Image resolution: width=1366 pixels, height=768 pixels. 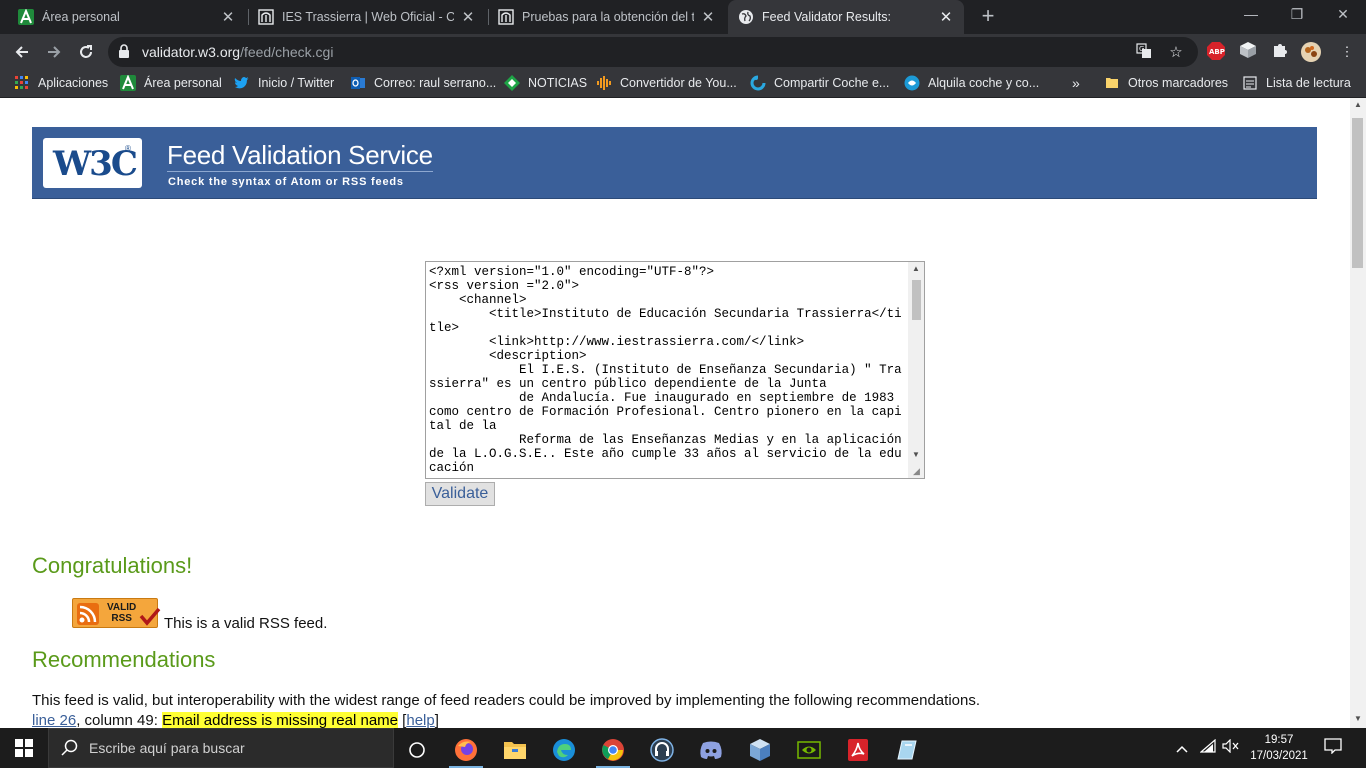 I want to click on page-title: Feed Validation Service, so click(x=300, y=156).